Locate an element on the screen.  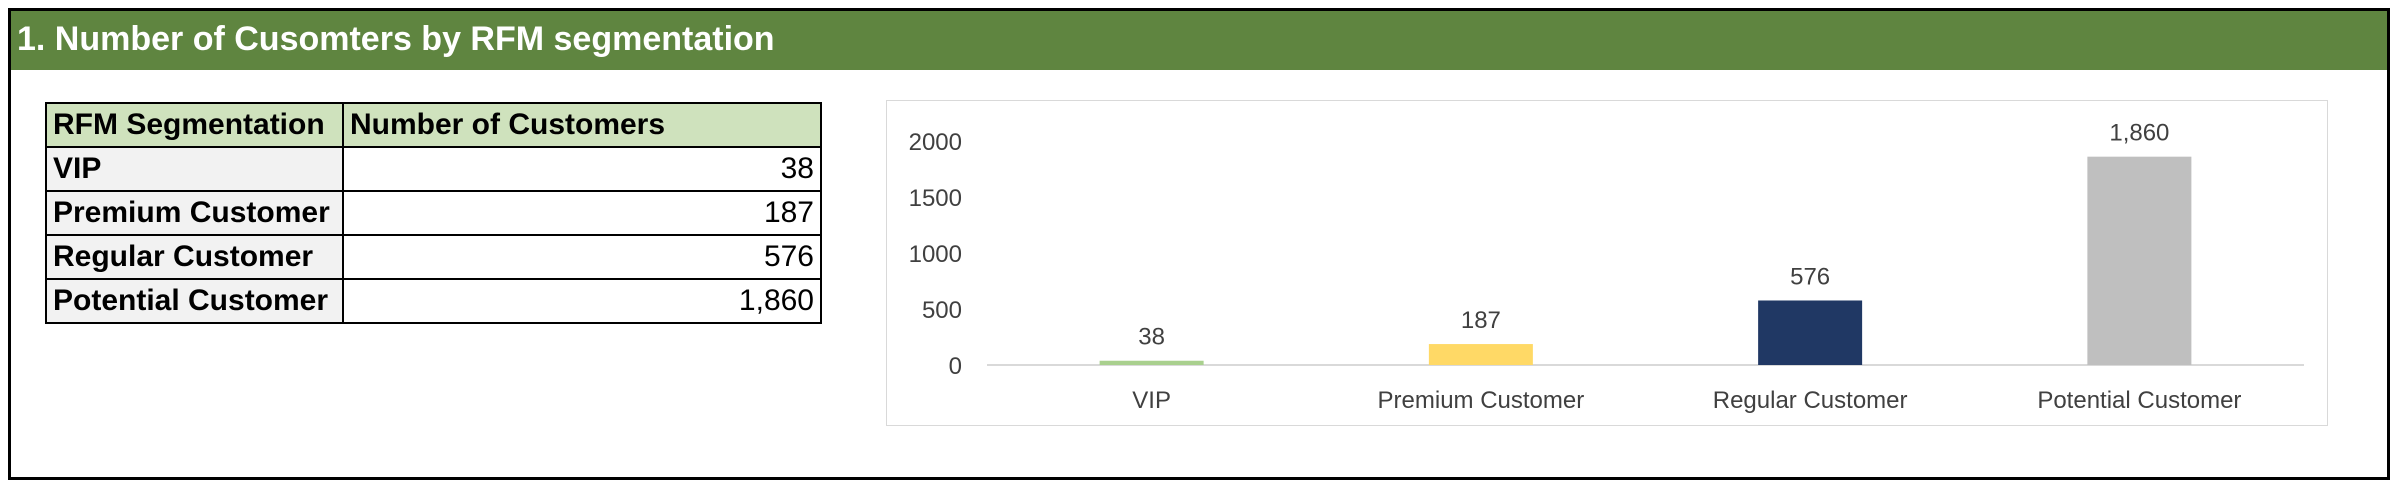
category-label: Premium Customer is located at coordinates (1481, 400).